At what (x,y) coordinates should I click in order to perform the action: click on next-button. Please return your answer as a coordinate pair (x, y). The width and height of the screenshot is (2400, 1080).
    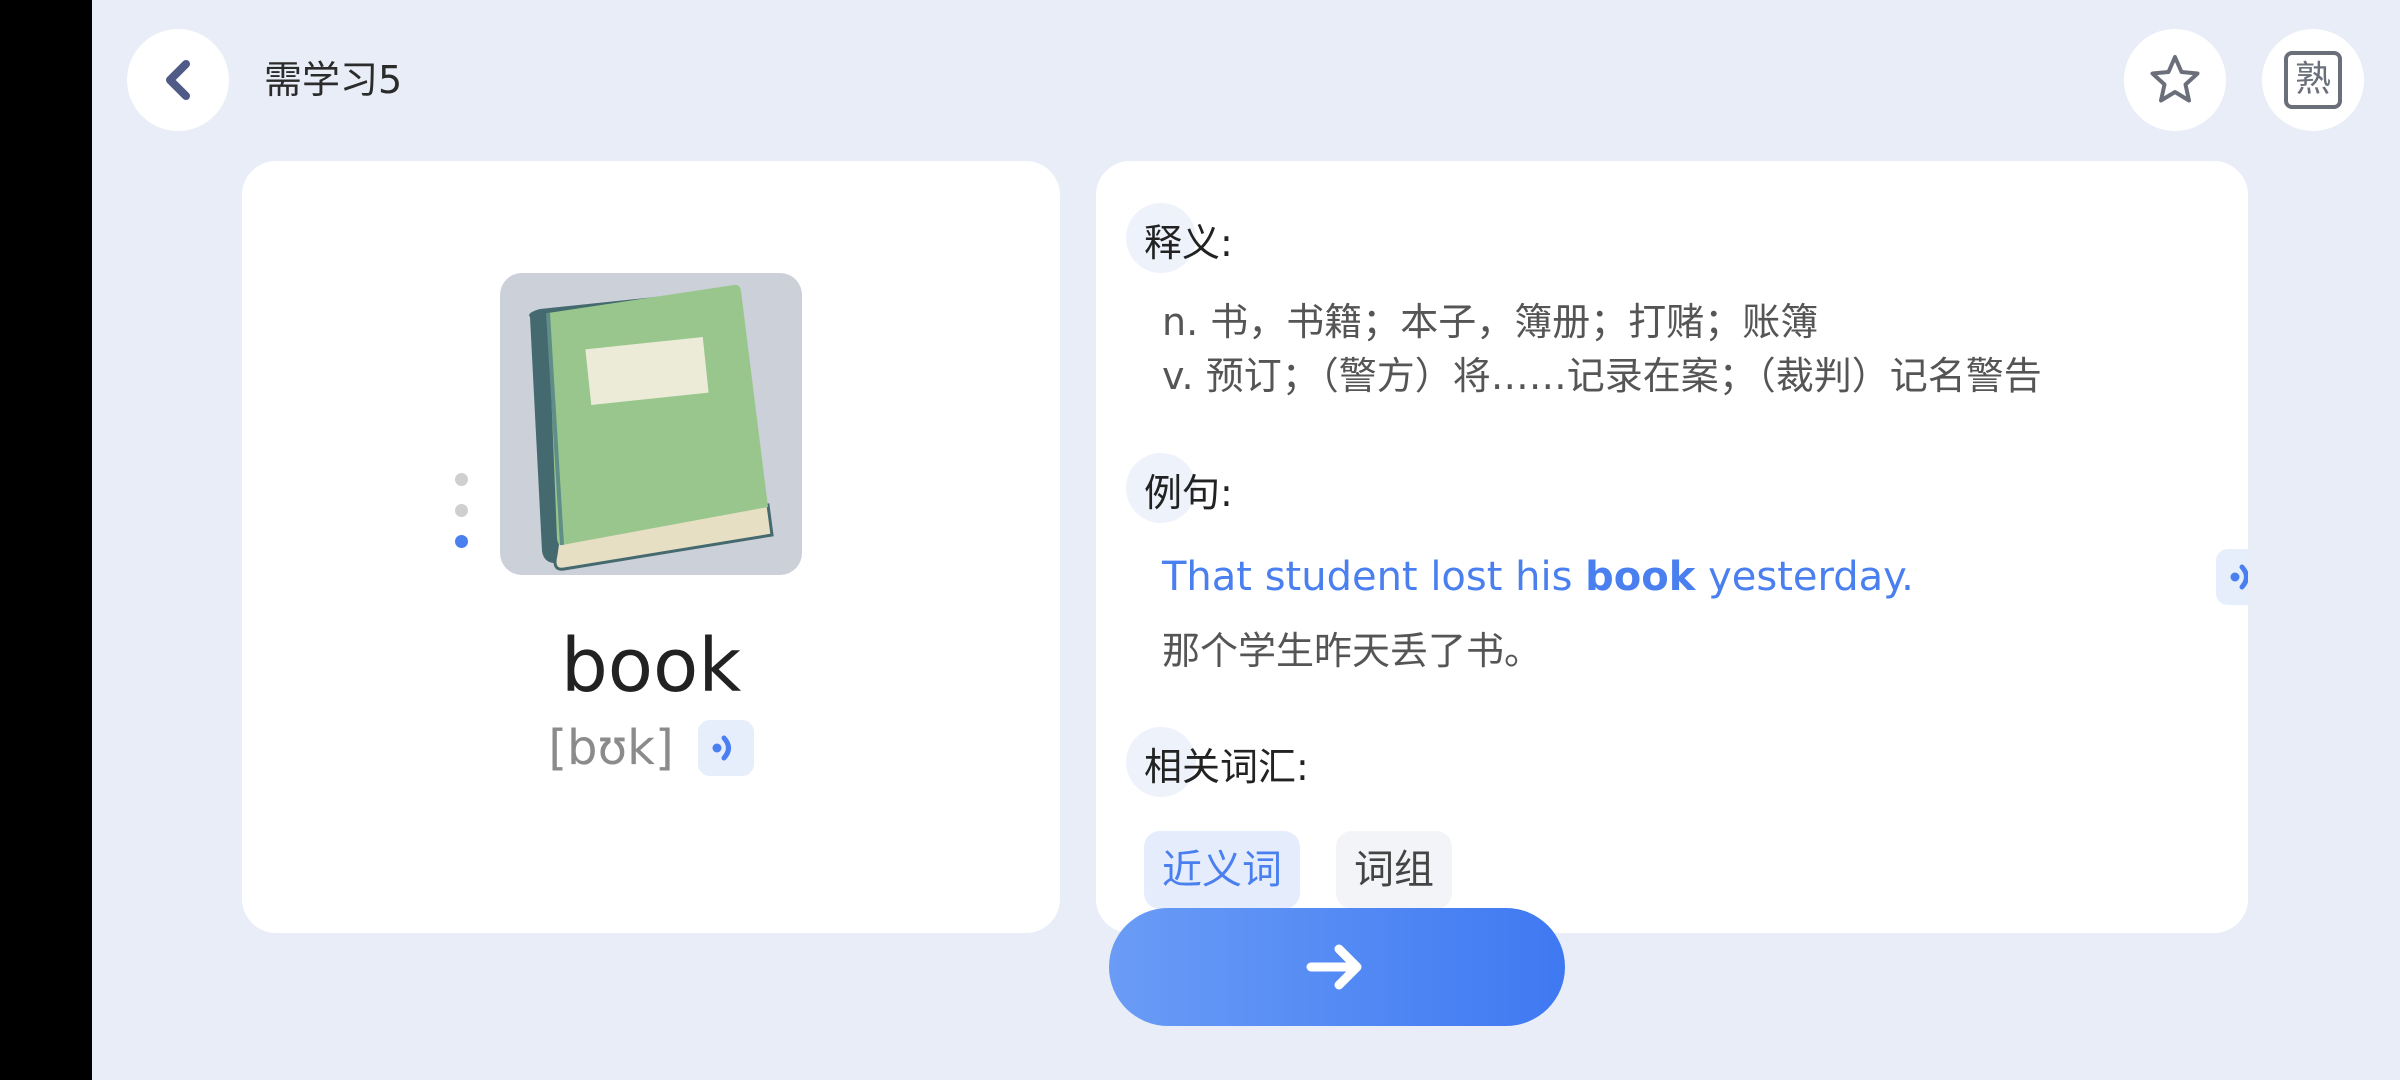
    Looking at the image, I should click on (1337, 967).